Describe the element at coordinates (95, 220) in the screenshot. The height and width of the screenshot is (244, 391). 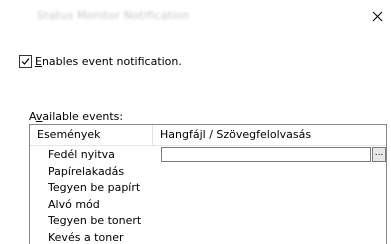
I see `event-name: Tegyen be tonert` at that location.